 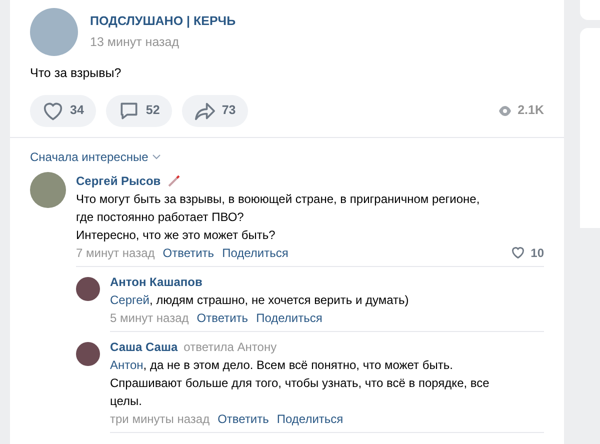 I want to click on comment-author: Антон Кашапов, so click(x=156, y=281).